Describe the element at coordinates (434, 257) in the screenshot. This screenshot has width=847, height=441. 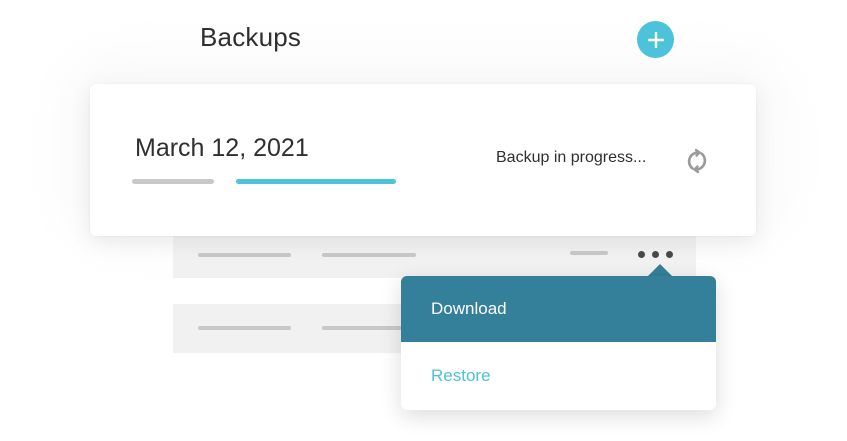
I see `backup-row-placeholder` at that location.